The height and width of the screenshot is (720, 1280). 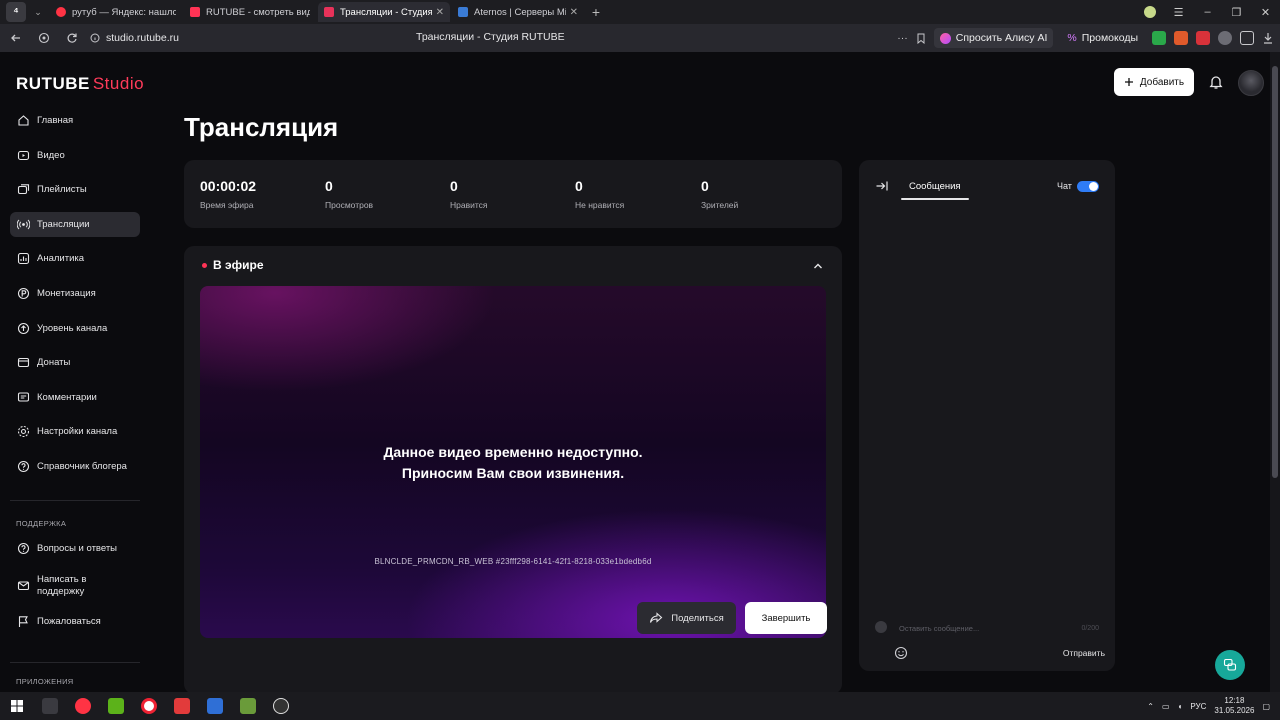 I want to click on clock-time: 12:18, so click(x=1234, y=700).